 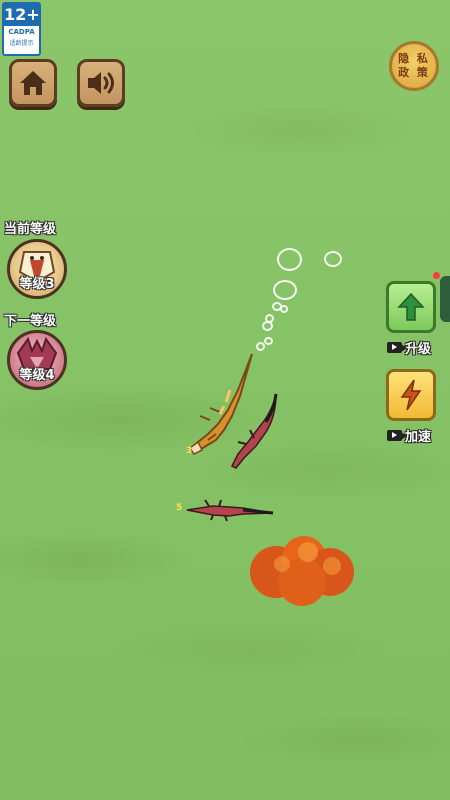 I want to click on player-level-tag: 3, so click(x=189, y=451).